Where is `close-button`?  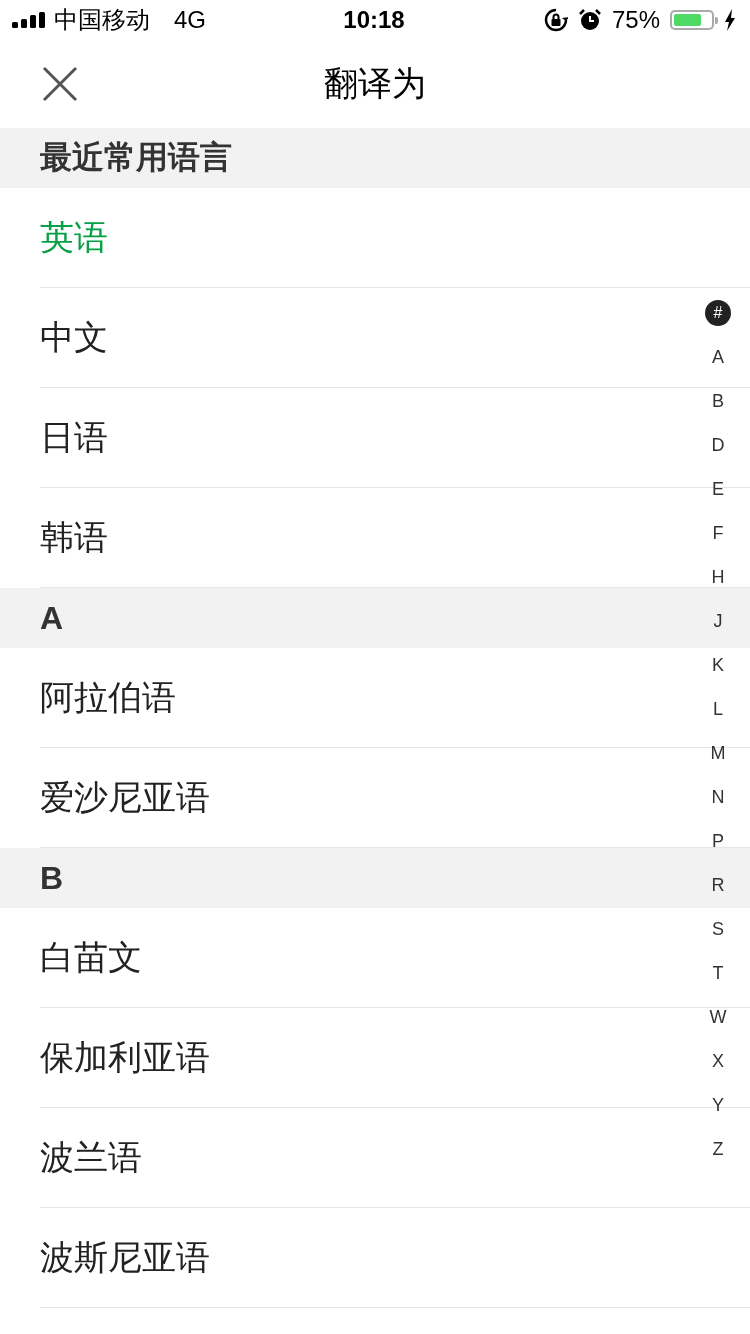 close-button is located at coordinates (60, 84).